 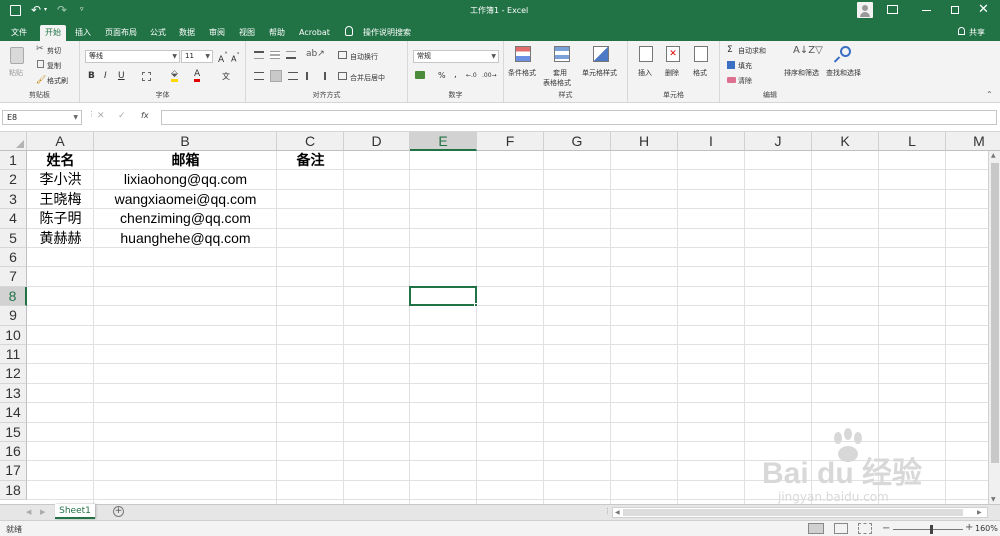 What do you see at coordinates (28, 512) in the screenshot?
I see `sheet-scroll-left-icon: ◀` at bounding box center [28, 512].